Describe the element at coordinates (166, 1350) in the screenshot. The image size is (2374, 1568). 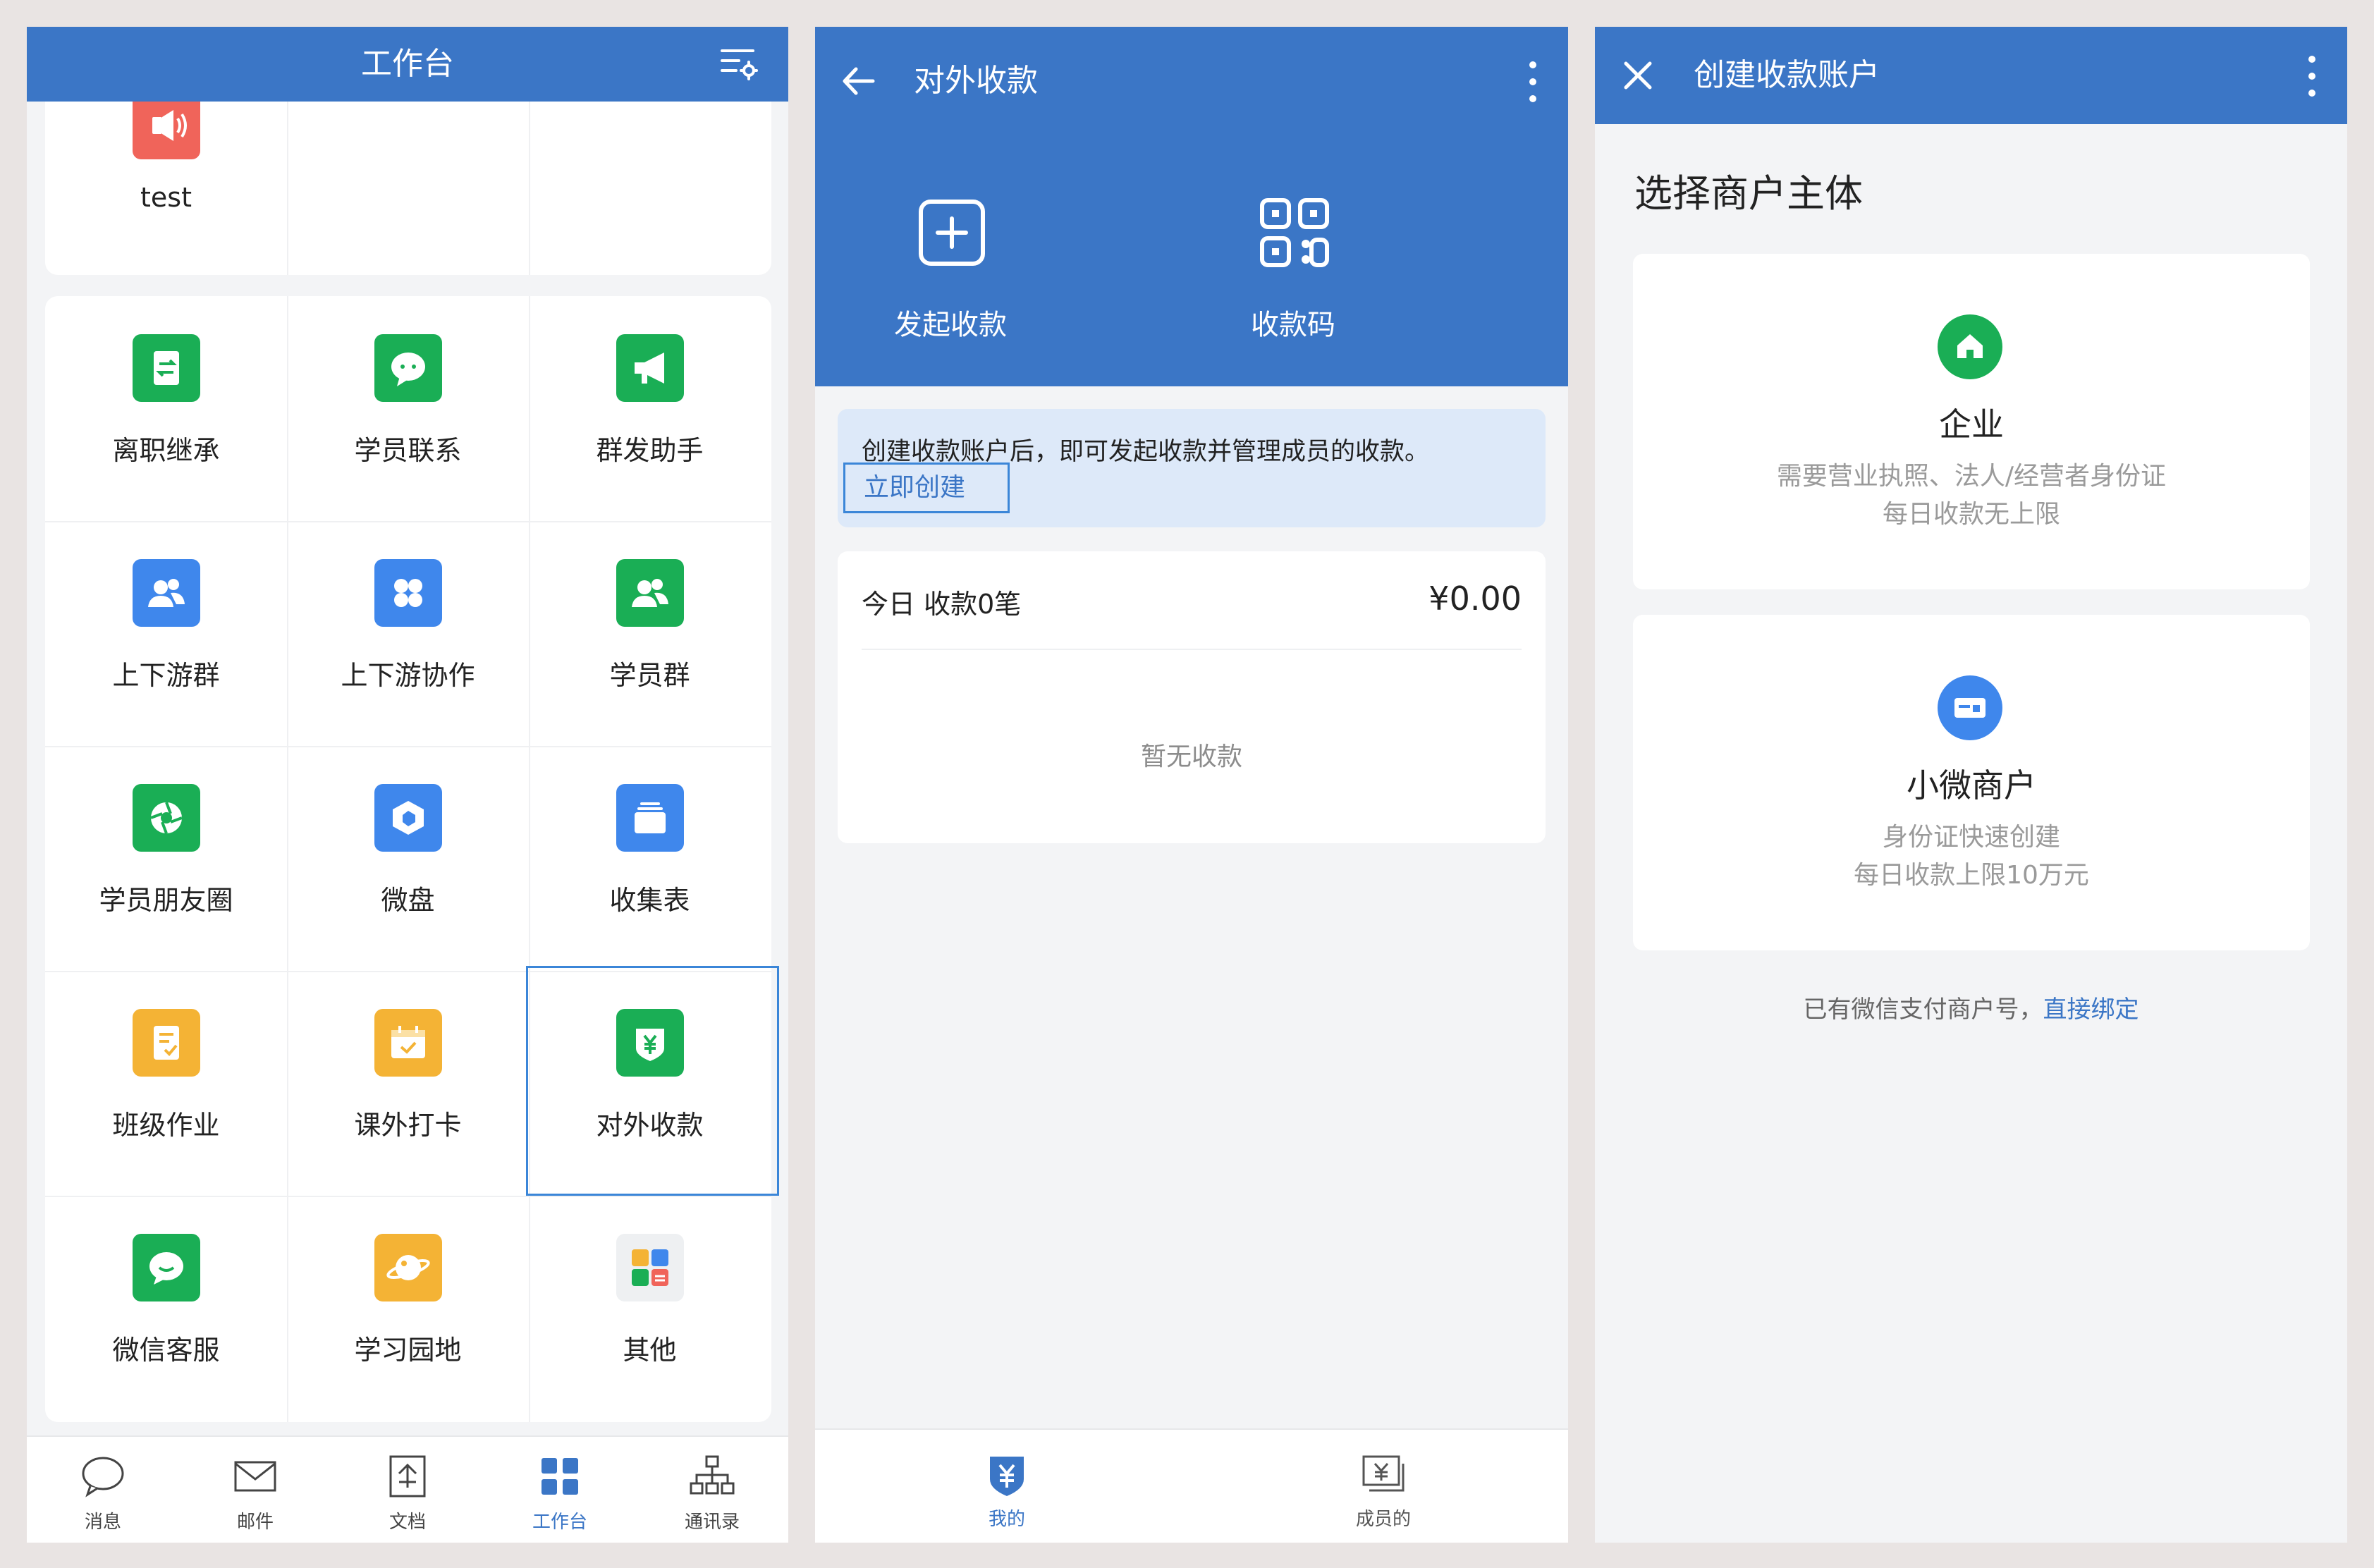
I see `app-label: 微信客服` at that location.